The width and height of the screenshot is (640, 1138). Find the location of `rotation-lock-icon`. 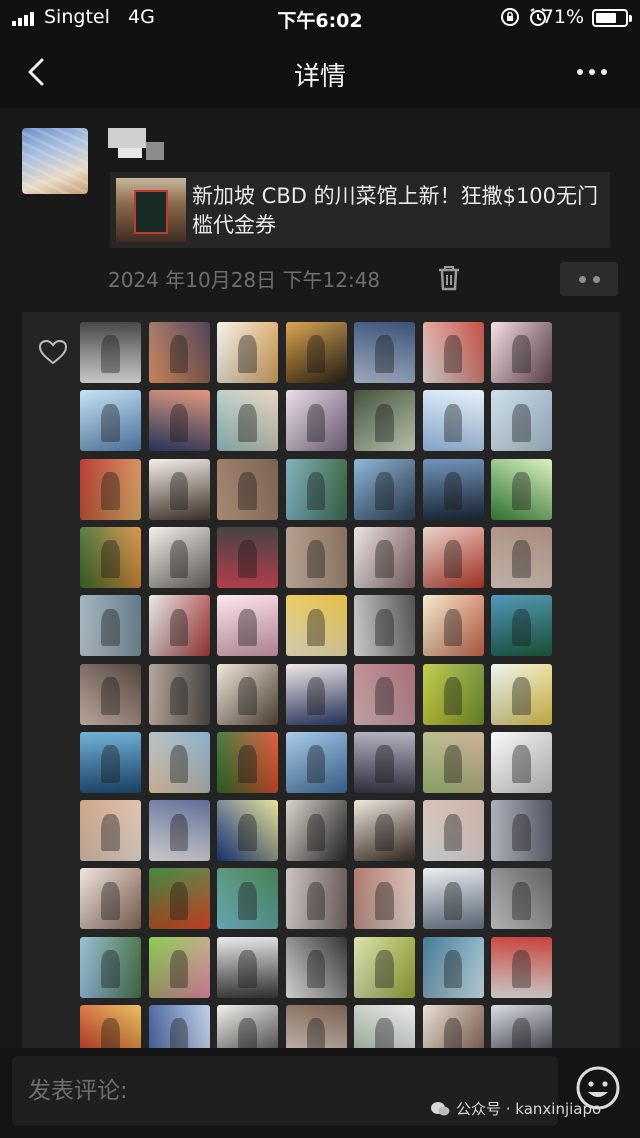

rotation-lock-icon is located at coordinates (510, 17).